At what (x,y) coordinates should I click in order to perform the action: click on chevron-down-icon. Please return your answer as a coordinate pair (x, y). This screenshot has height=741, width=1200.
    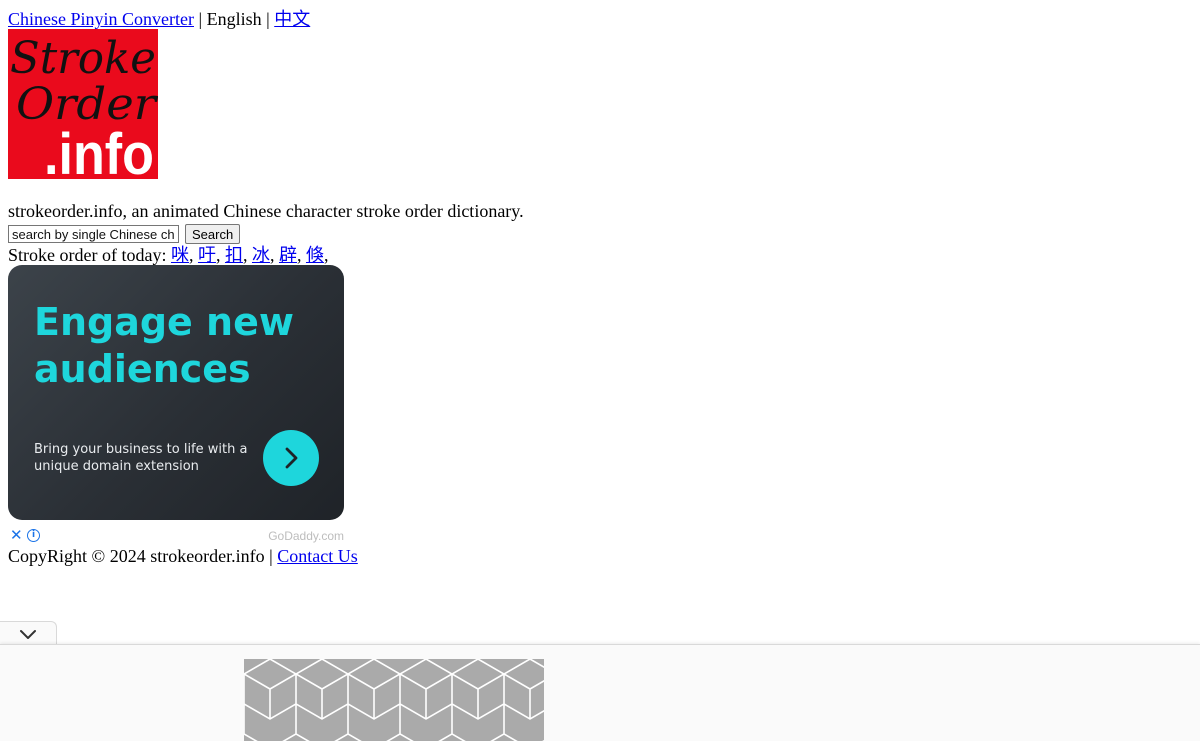
    Looking at the image, I should click on (28, 634).